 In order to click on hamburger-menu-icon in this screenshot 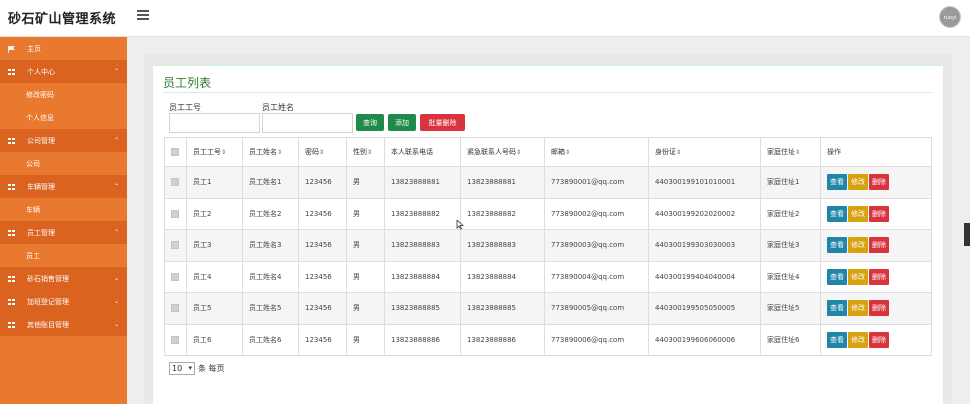, I will do `click(143, 16)`.